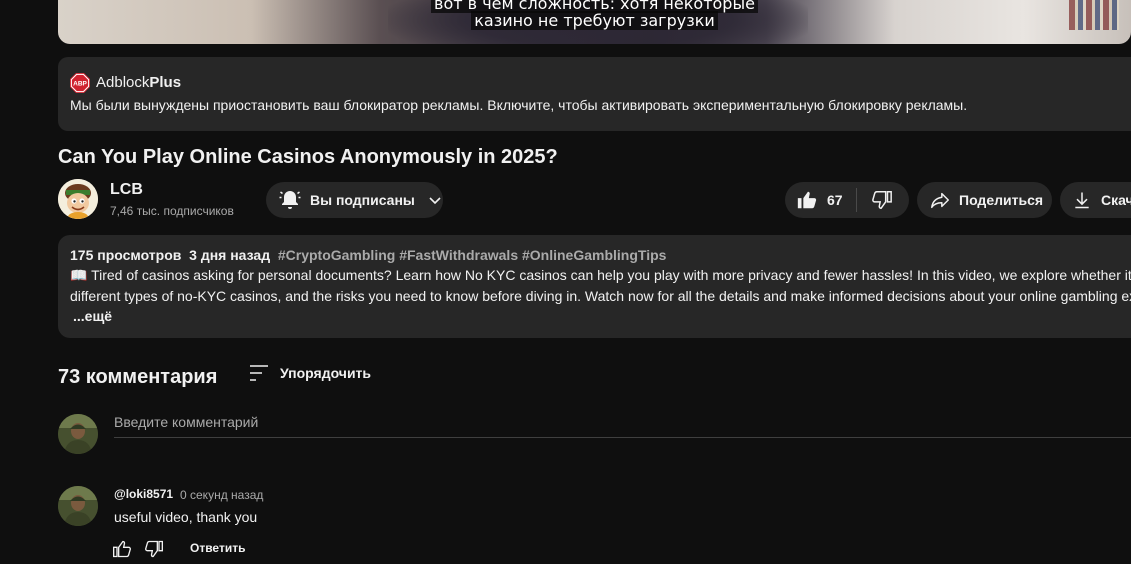  Describe the element at coordinates (1116, 200) in the screenshot. I see `download-label: Скачать` at that location.